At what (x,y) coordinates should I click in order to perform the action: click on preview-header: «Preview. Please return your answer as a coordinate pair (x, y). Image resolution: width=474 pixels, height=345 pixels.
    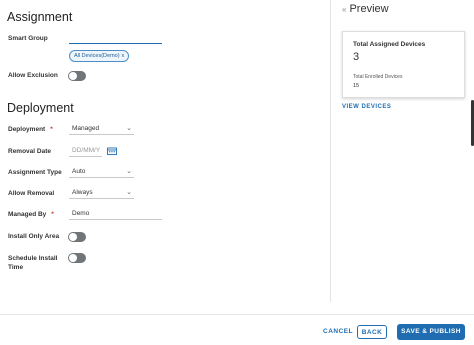
    Looking at the image, I should click on (365, 9).